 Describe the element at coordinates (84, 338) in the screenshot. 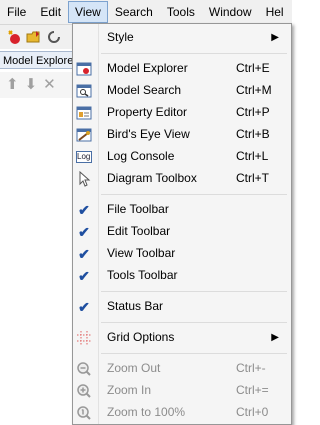

I see `grid-icon` at that location.